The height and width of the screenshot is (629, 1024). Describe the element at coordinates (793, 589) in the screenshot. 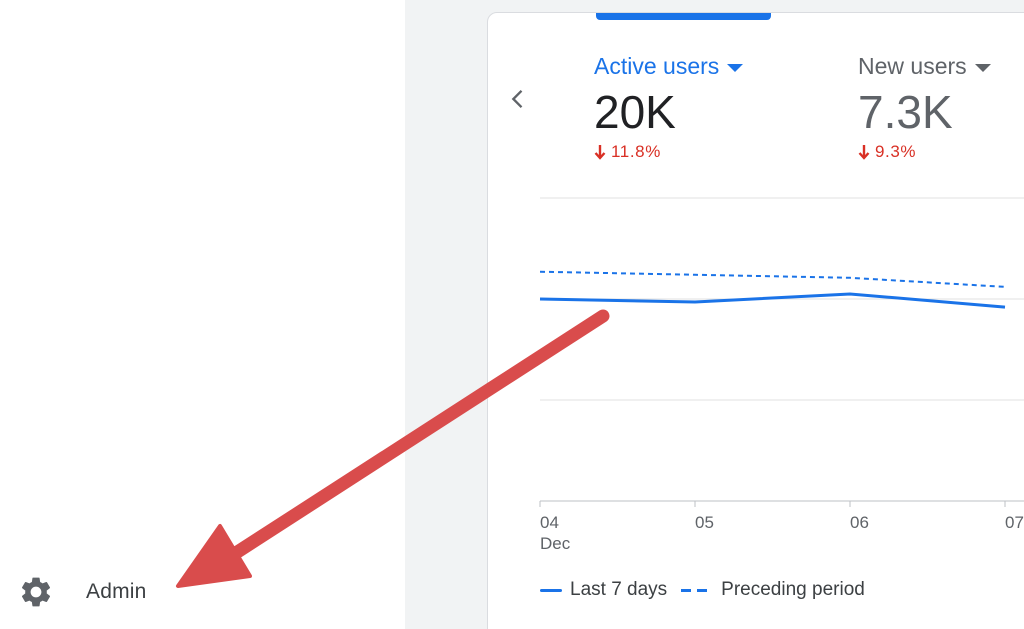

I see `legend-label-previous: Preceding period` at that location.